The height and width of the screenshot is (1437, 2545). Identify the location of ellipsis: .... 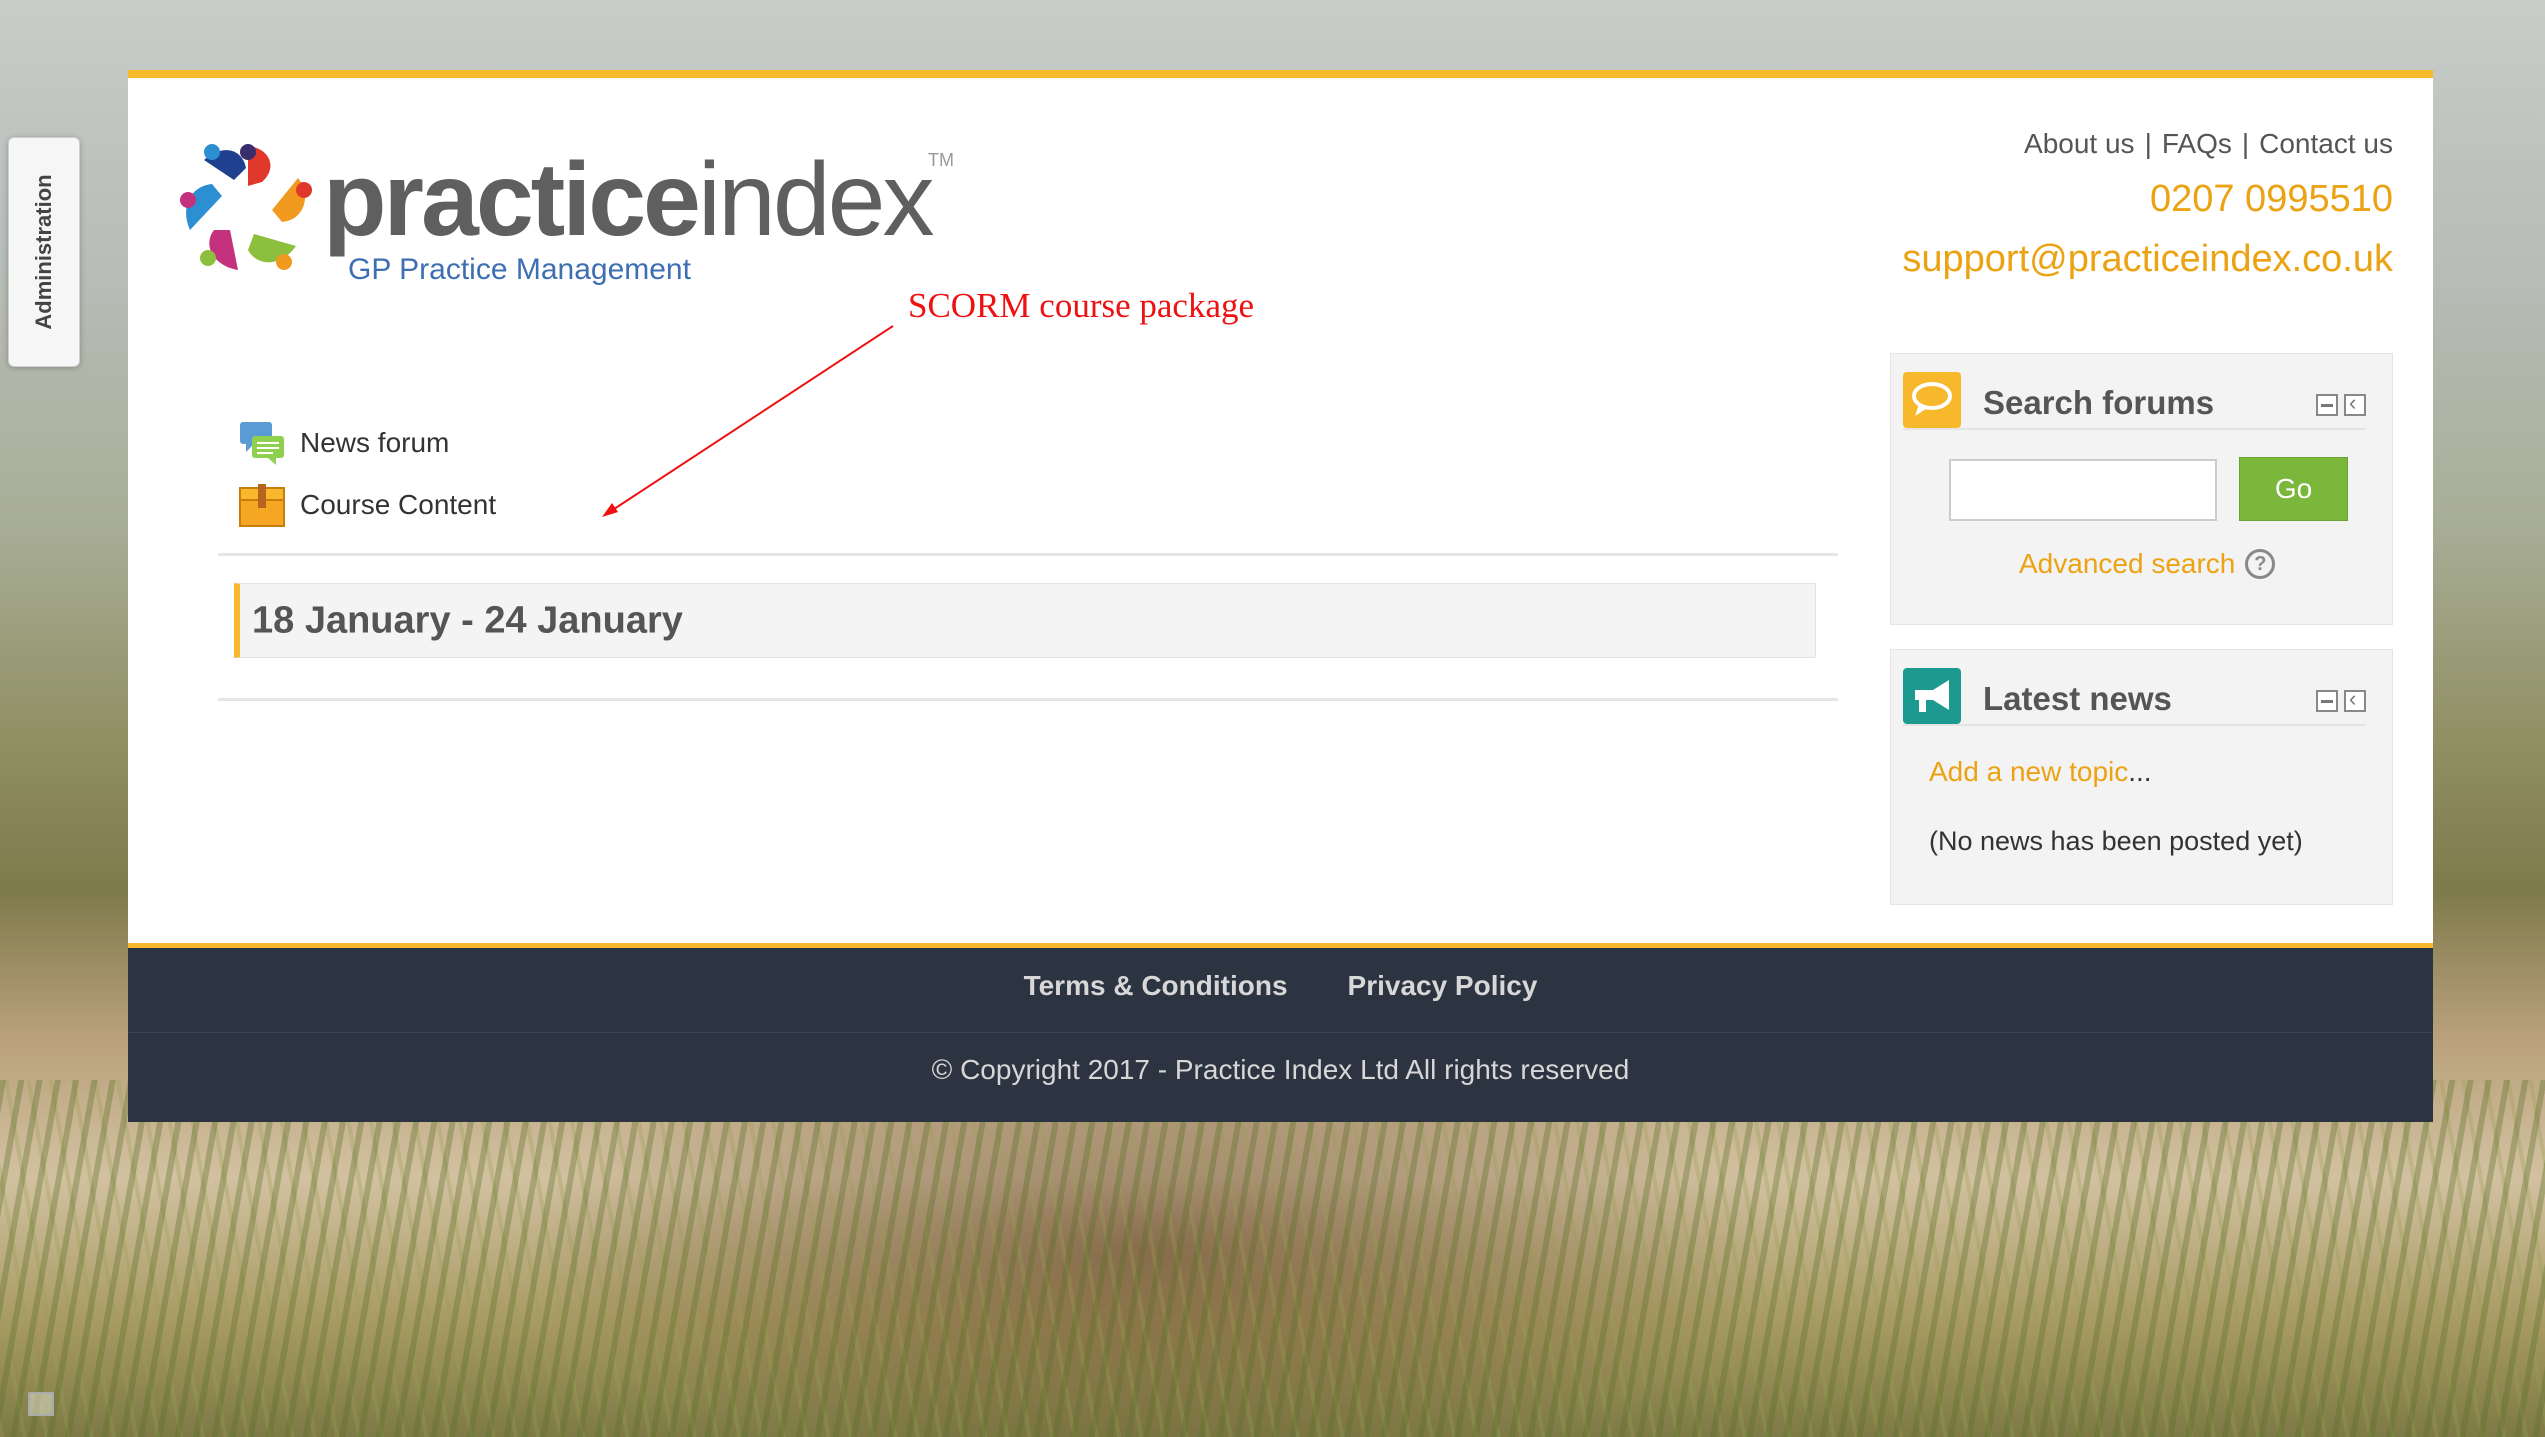
(2140, 771).